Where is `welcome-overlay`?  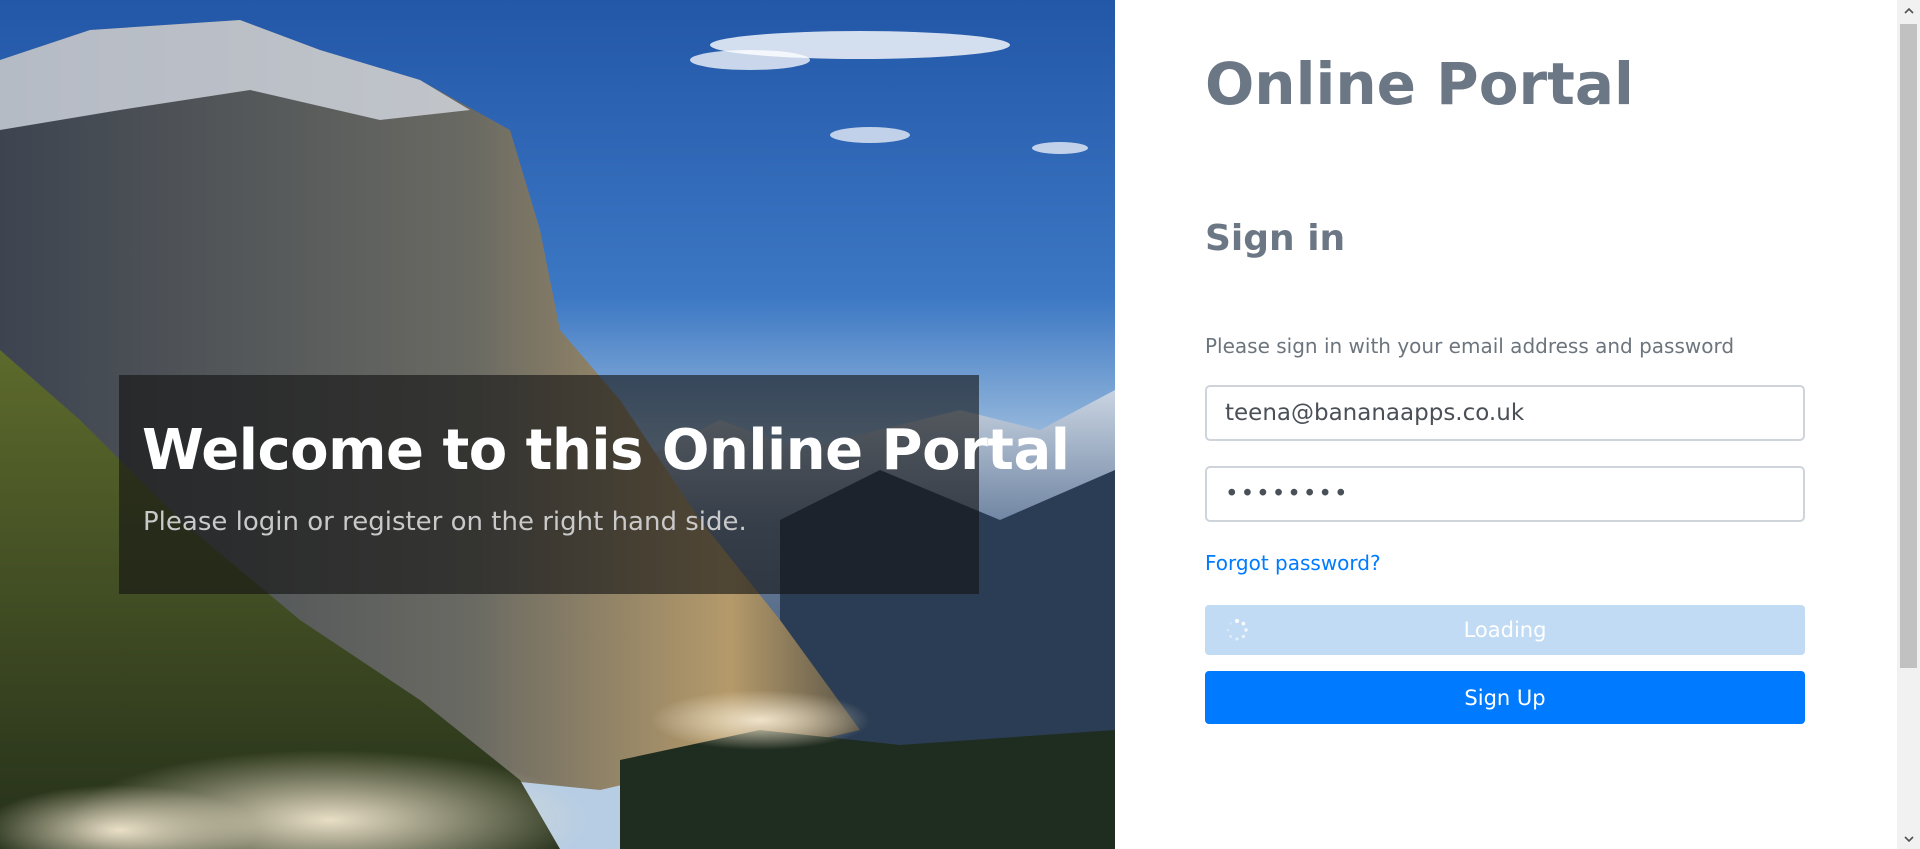
welcome-overlay is located at coordinates (549, 484).